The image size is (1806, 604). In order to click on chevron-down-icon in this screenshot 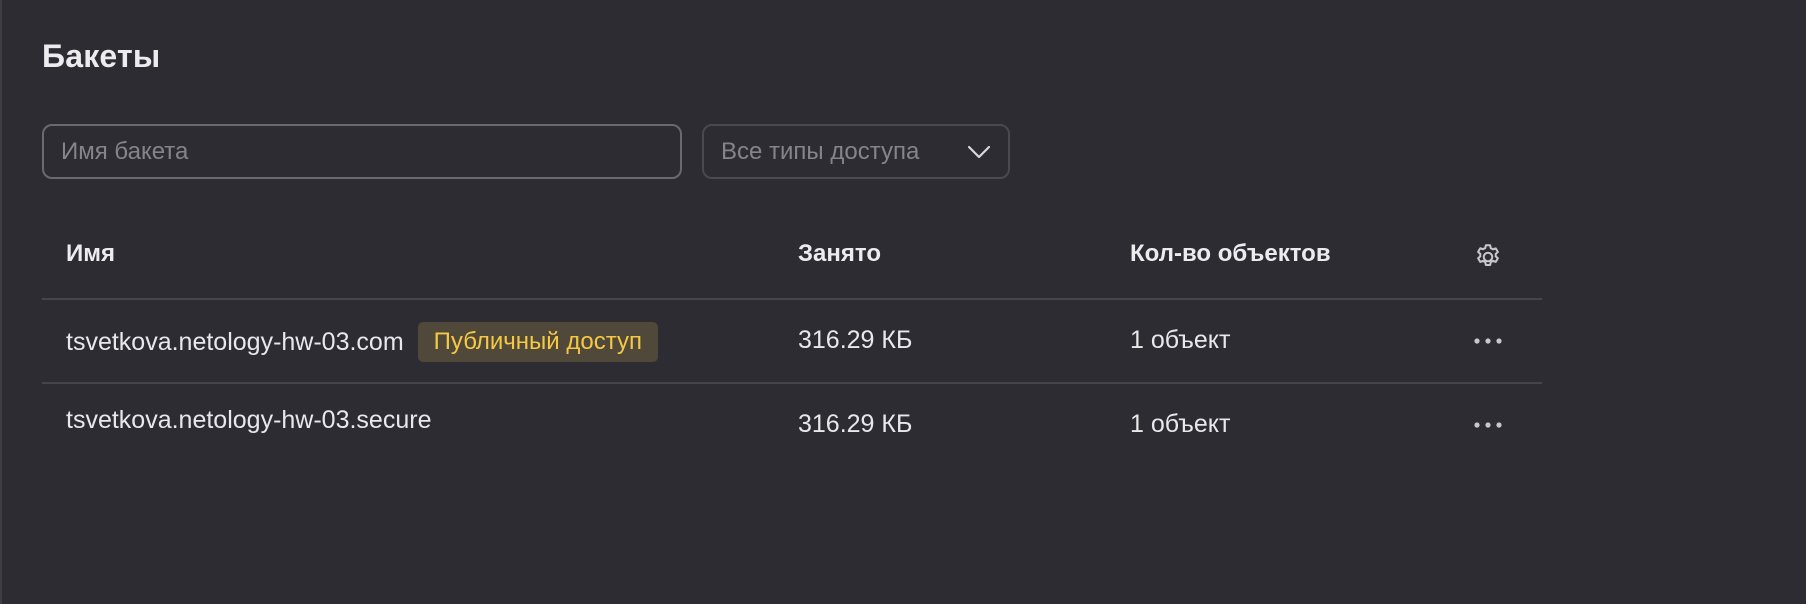, I will do `click(979, 152)`.